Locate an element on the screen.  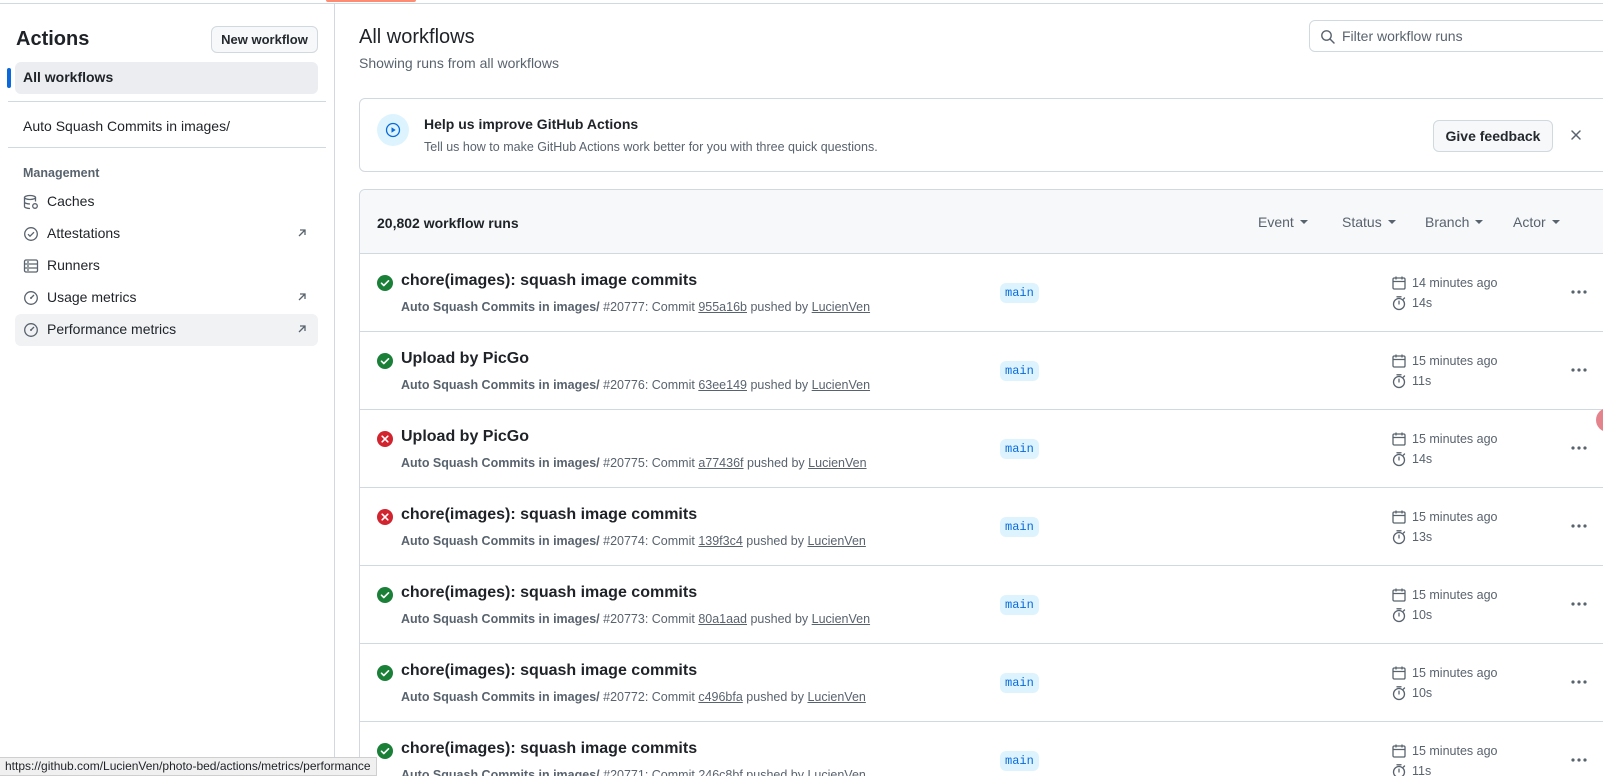
actor-filter: Actor is located at coordinates (1536, 222).